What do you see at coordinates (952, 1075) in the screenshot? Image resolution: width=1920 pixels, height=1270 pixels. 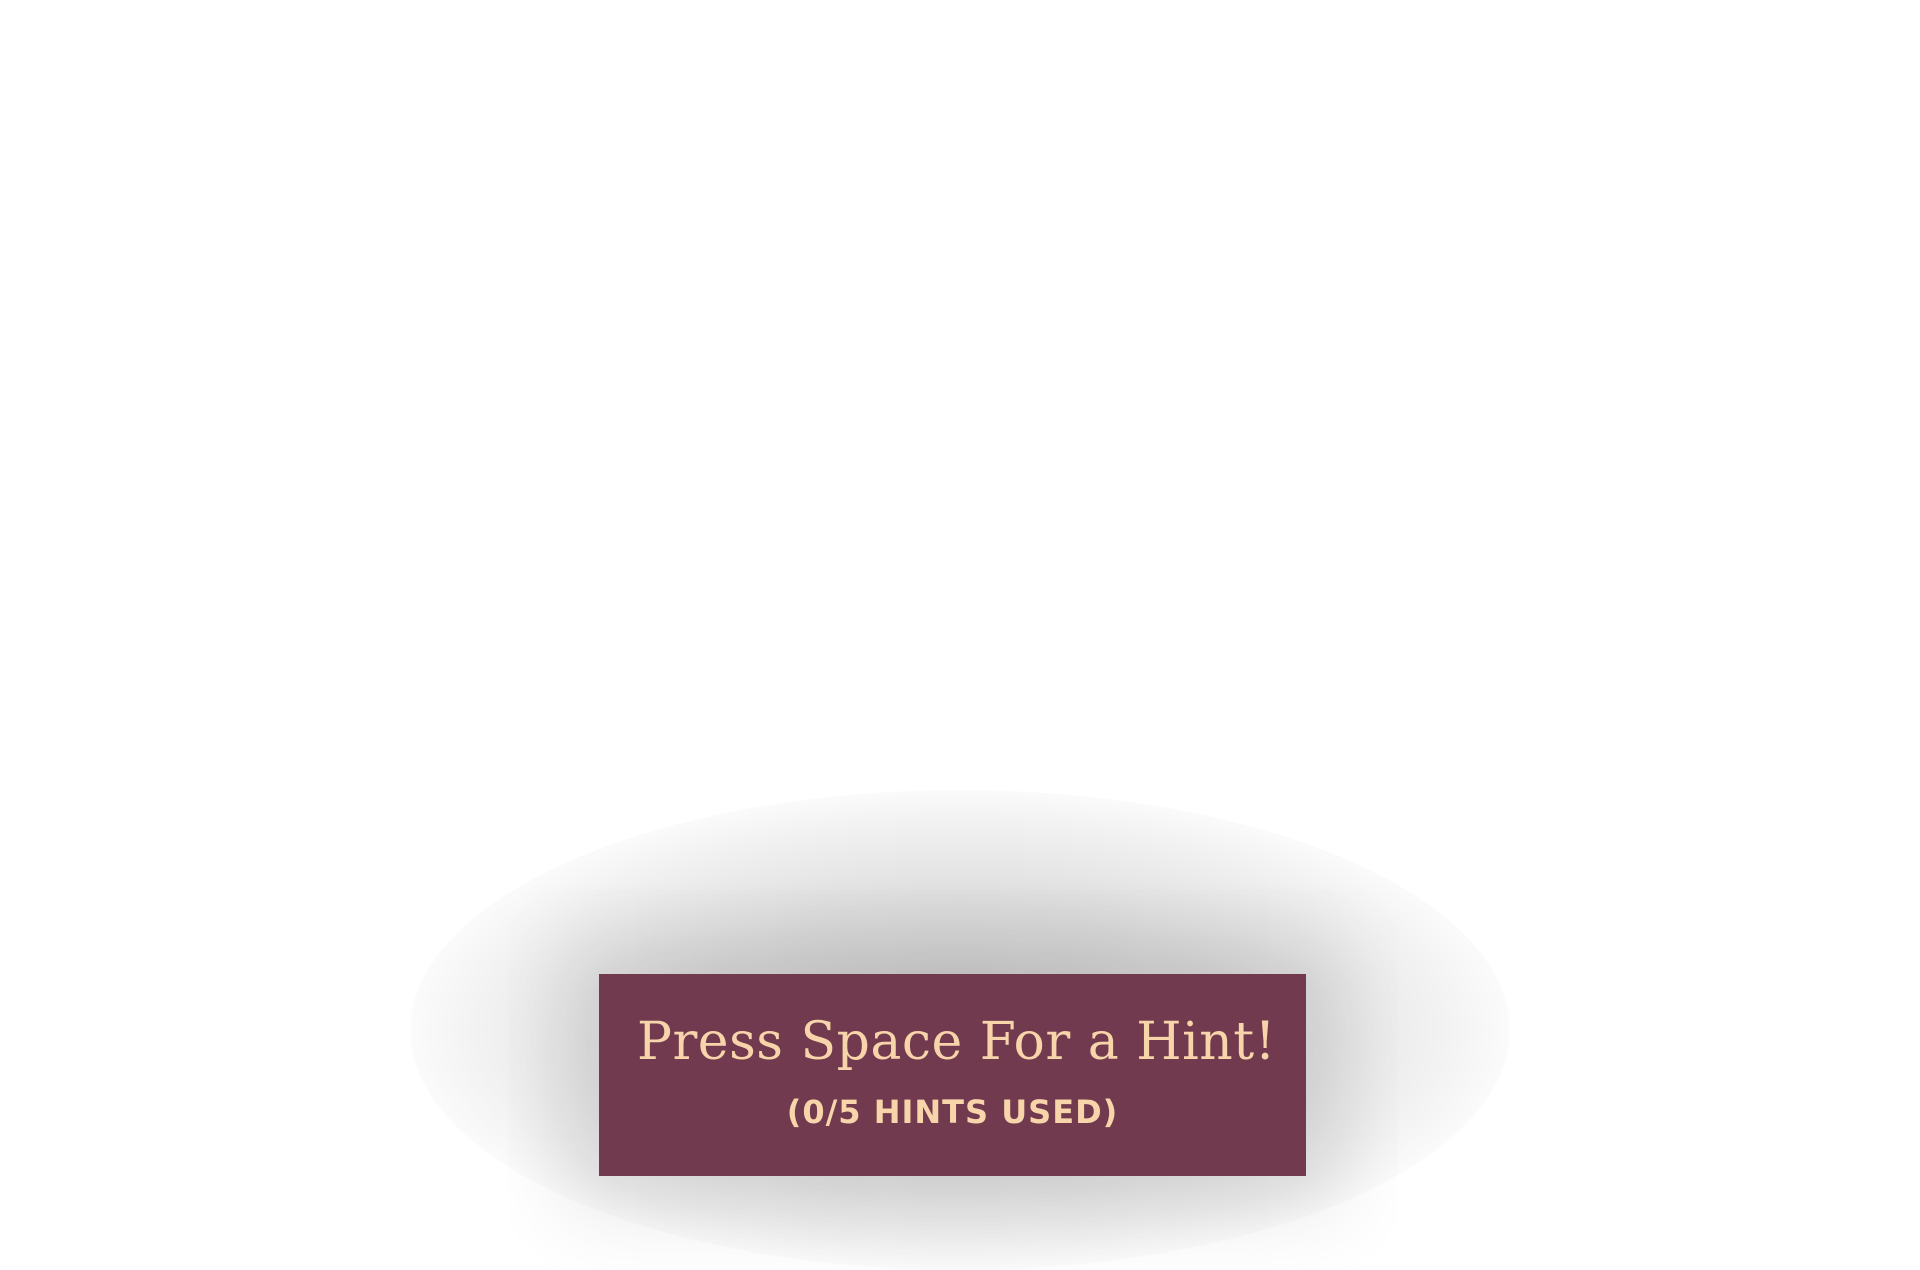 I see `hint-panel: Press Space For a Hint! (0/5 HINTS USED)` at bounding box center [952, 1075].